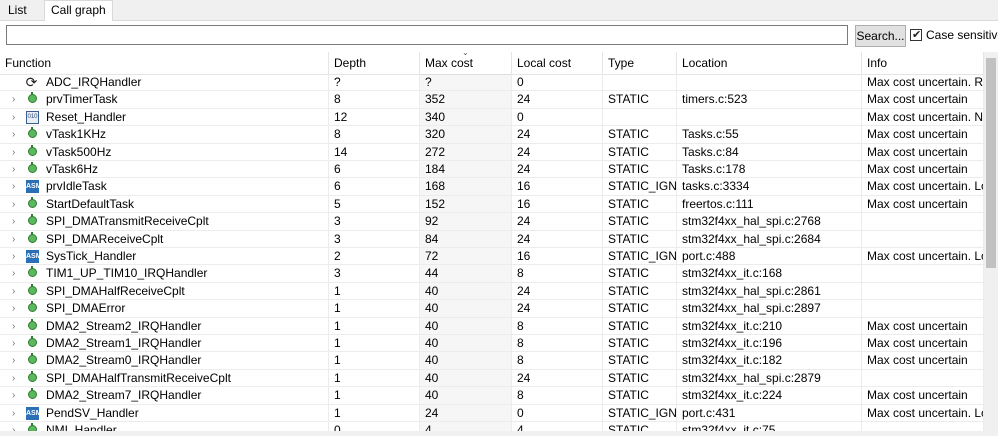 The image size is (998, 436). I want to click on col-local-cost-header: Local cost, so click(557, 63).